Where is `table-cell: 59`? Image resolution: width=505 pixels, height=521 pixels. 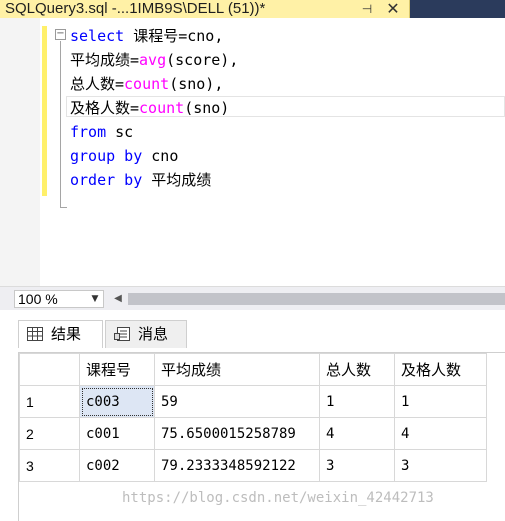
table-cell: 59 is located at coordinates (237, 401).